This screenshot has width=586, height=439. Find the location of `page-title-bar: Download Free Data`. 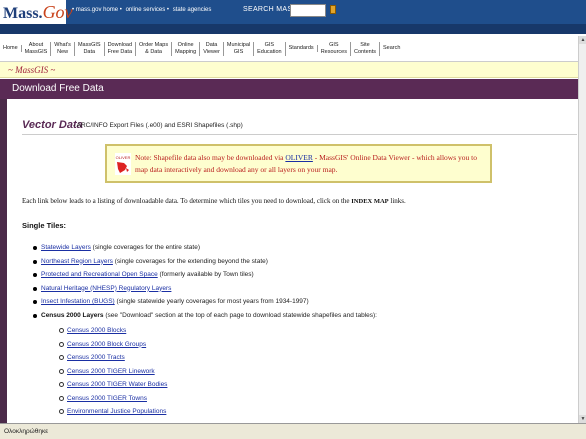

page-title-bar: Download Free Data is located at coordinates (289, 89).